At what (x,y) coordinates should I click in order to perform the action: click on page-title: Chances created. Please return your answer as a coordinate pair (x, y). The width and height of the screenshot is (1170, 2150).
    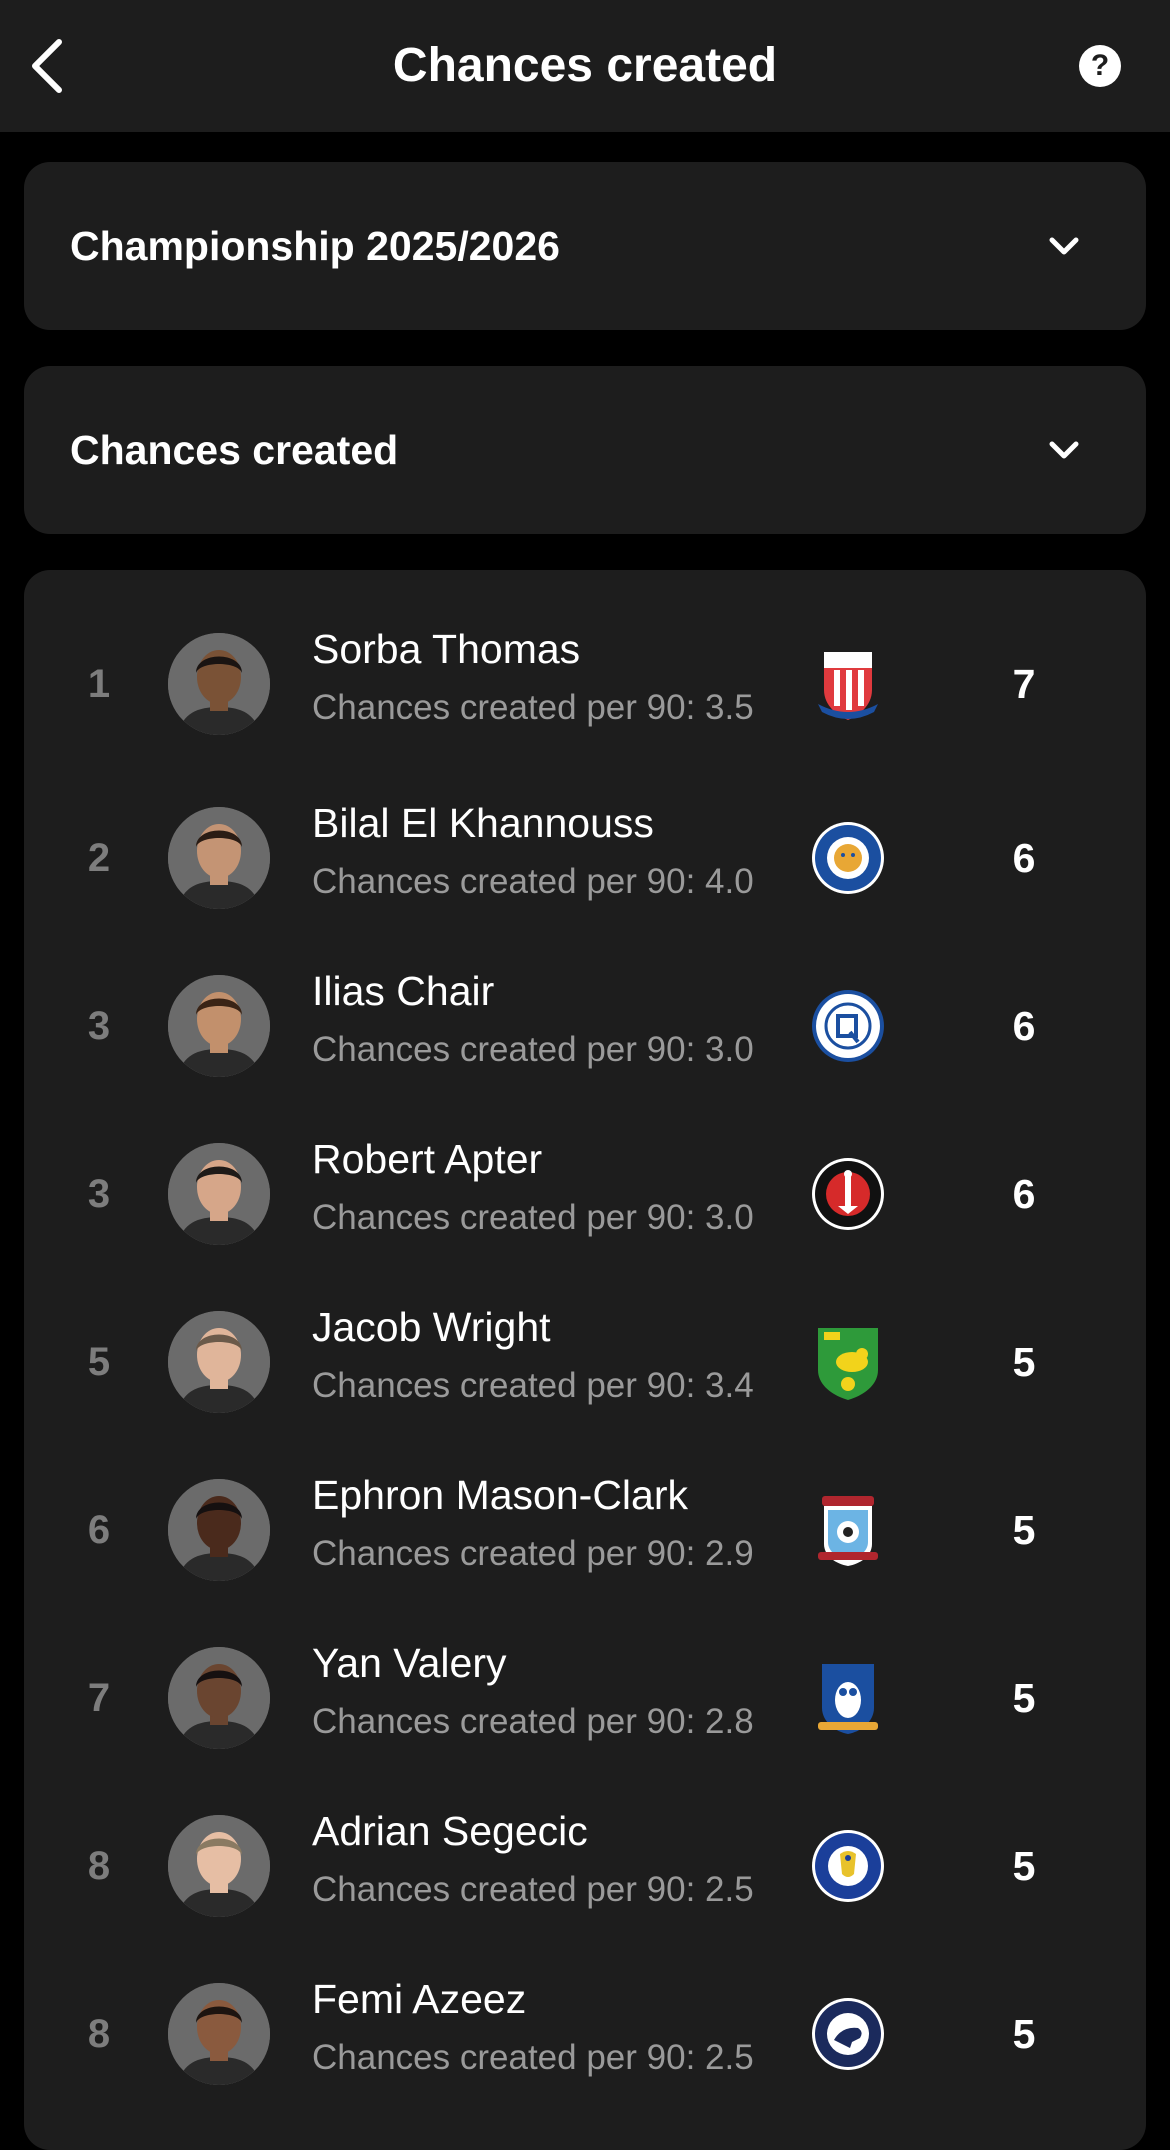
    Looking at the image, I should click on (585, 65).